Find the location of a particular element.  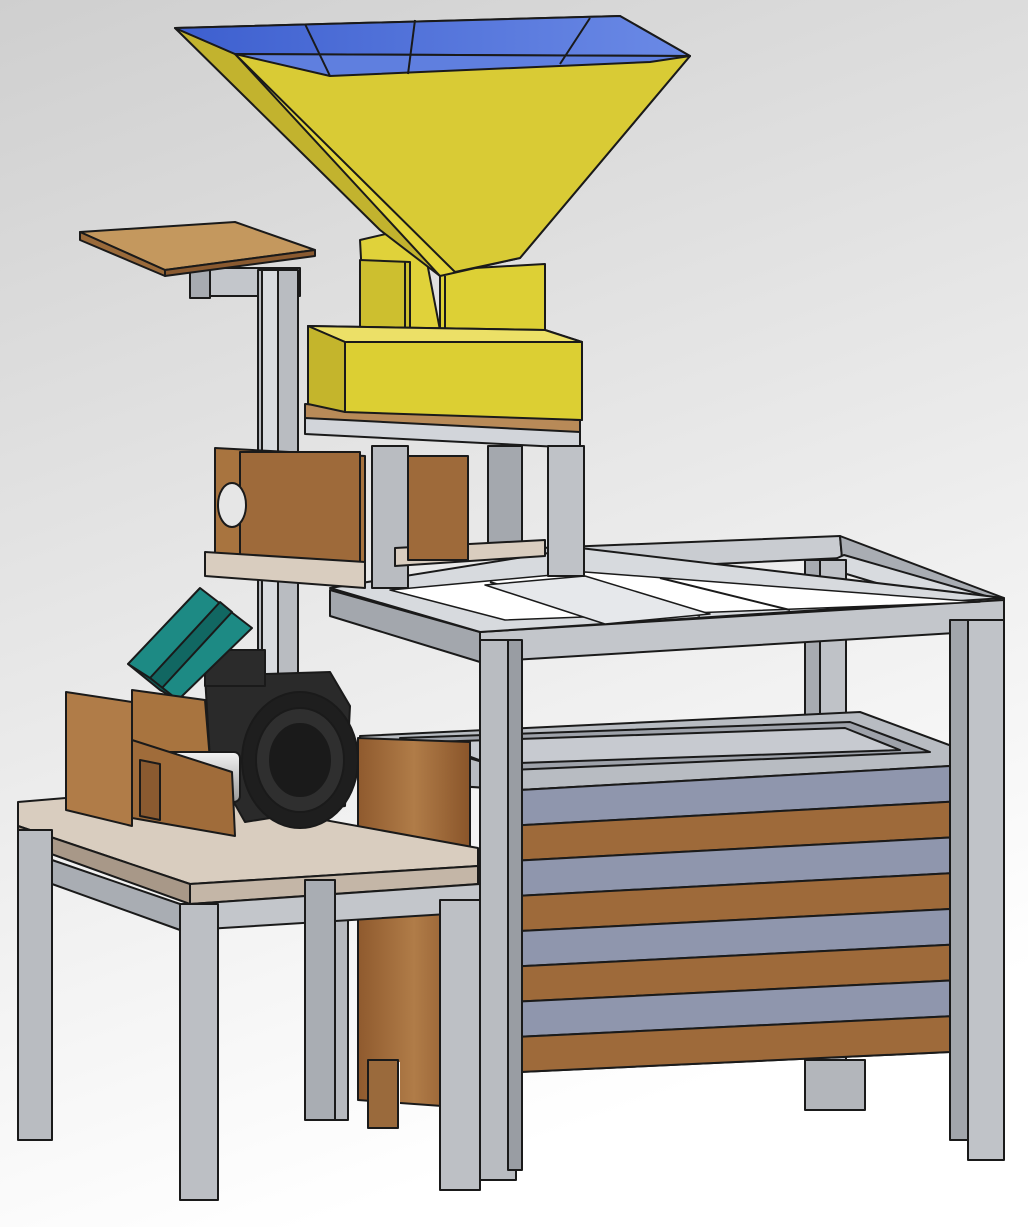

wood-box is located at coordinates (285, 518).